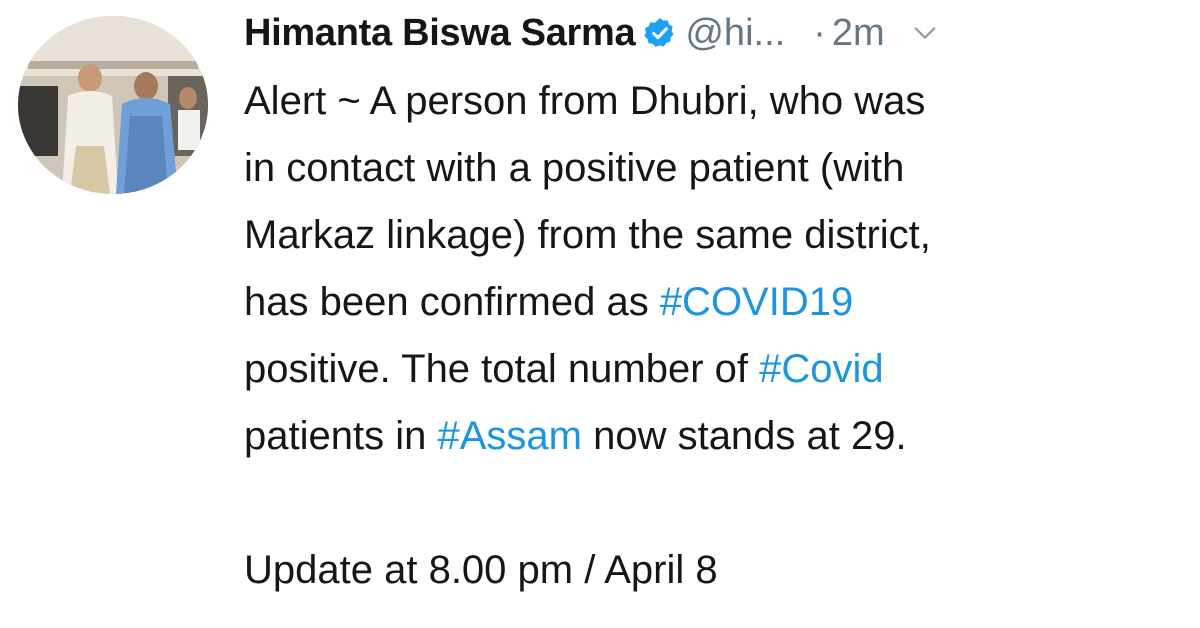 This screenshot has height=628, width=1200. Describe the element at coordinates (660, 33) in the screenshot. I see `verified-badge-icon` at that location.